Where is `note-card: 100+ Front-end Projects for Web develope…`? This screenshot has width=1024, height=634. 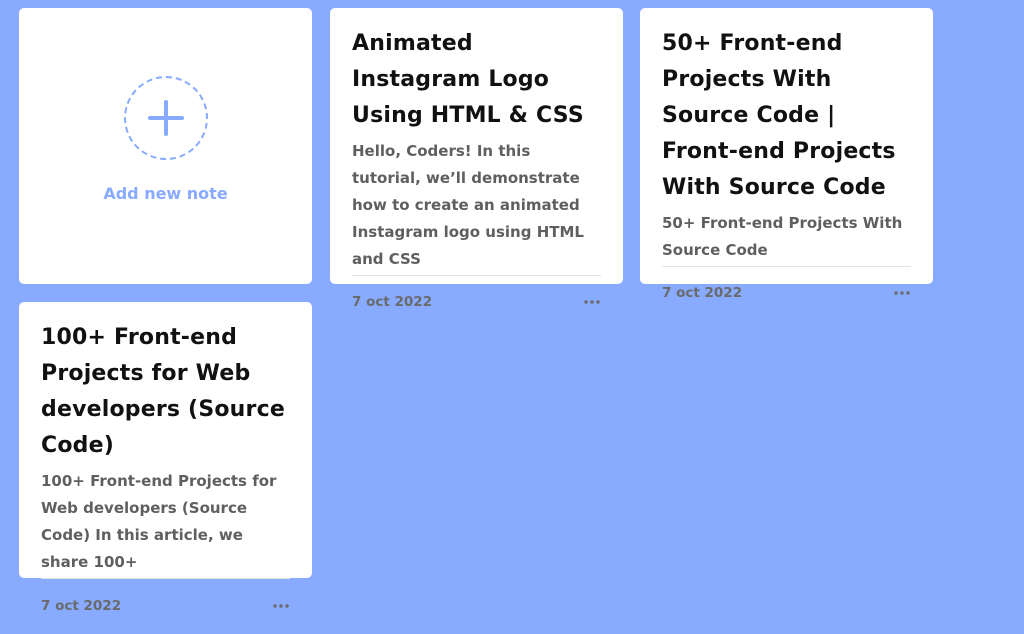 note-card: 100+ Front-end Projects for Web develope… is located at coordinates (165, 440).